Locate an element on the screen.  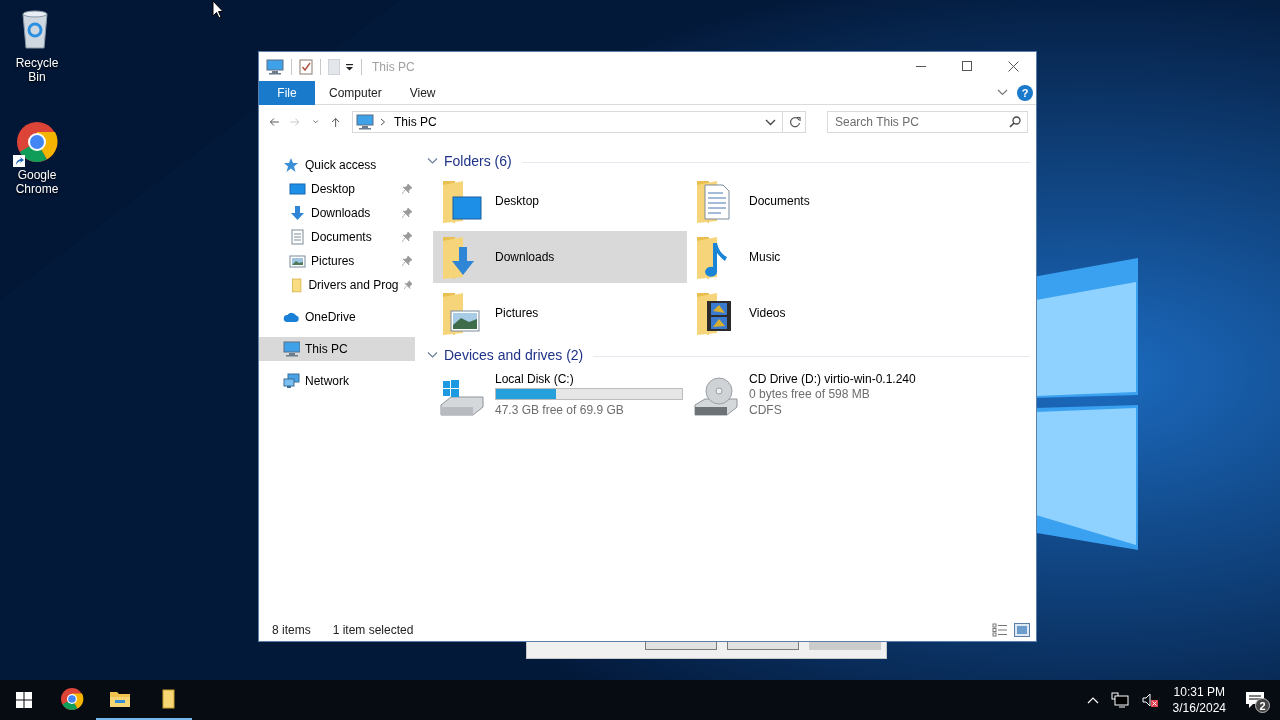
up-arrow-icon is located at coordinates (335, 122).